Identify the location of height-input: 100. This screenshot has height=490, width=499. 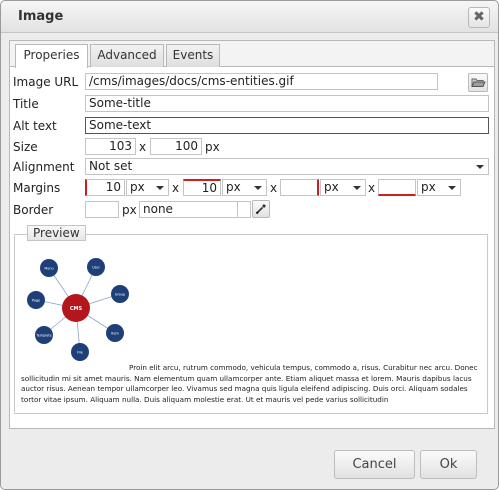
(176, 146).